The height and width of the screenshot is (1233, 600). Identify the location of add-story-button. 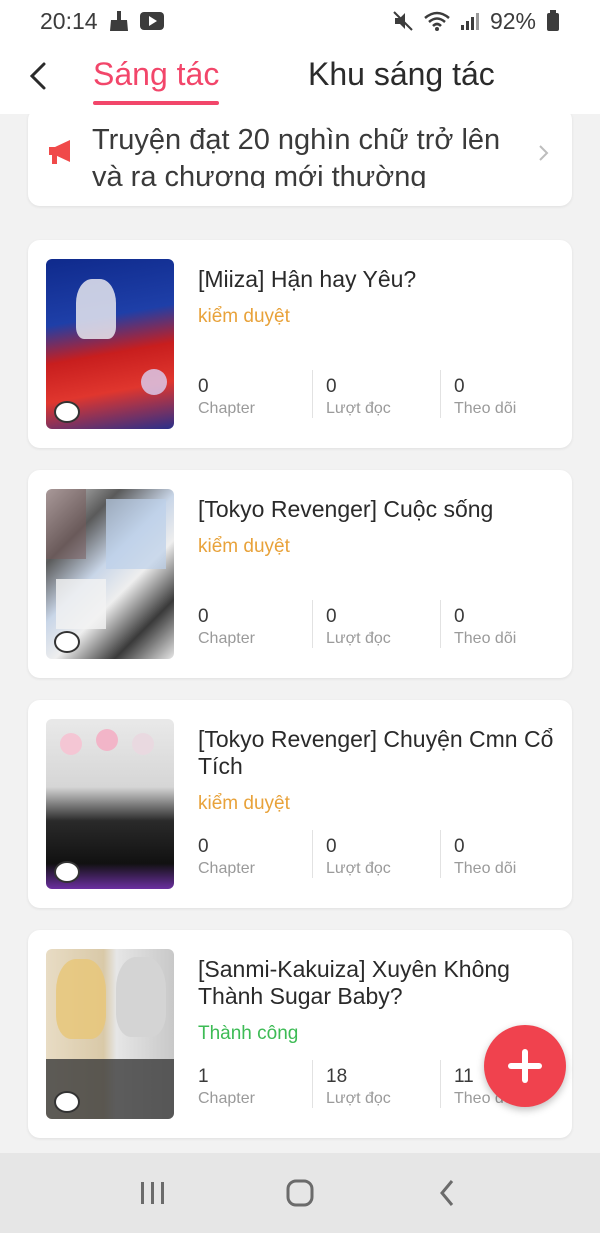
(525, 1066).